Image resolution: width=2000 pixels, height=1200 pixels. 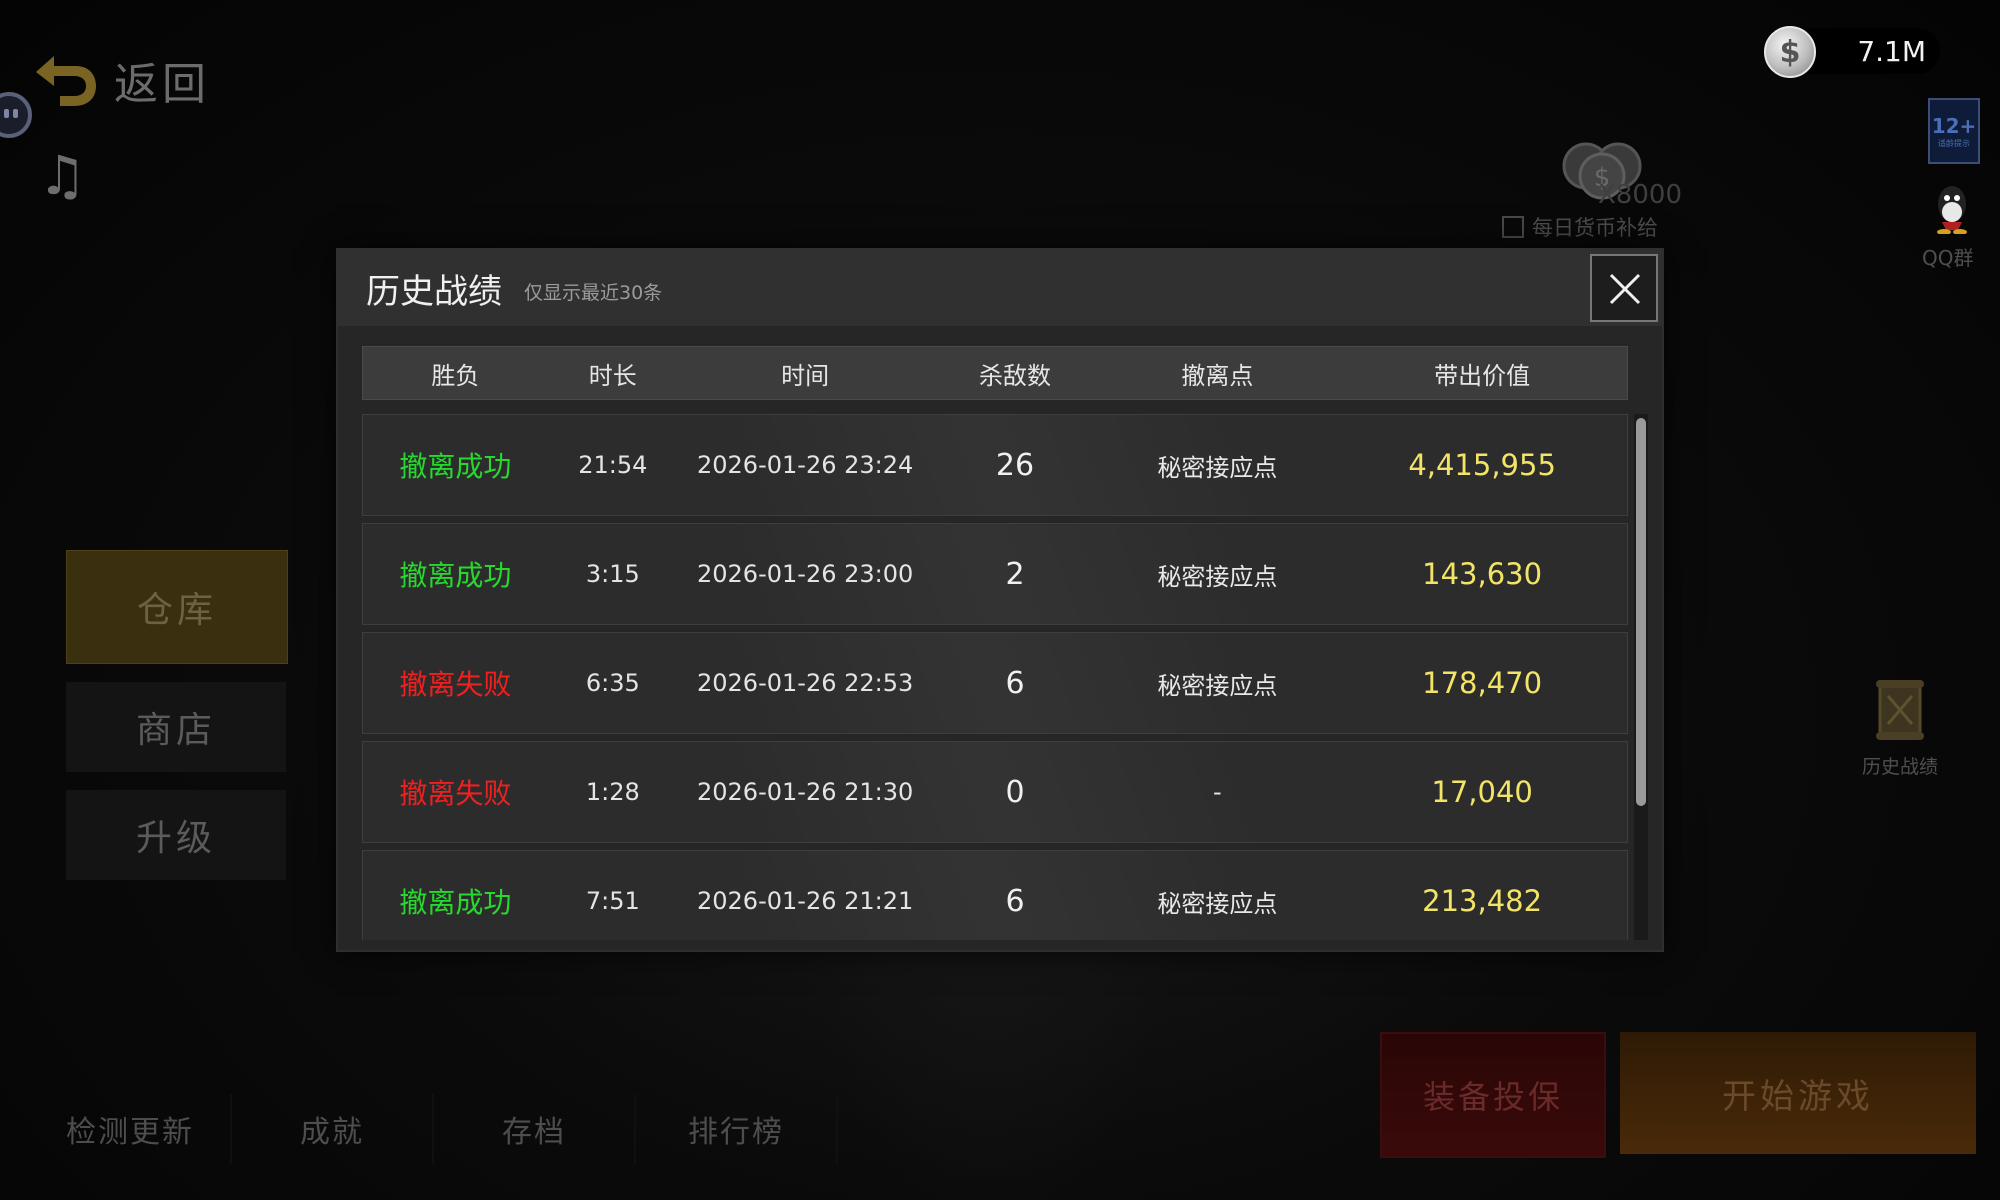 I want to click on cell-duration: 21:54, so click(x=613, y=465).